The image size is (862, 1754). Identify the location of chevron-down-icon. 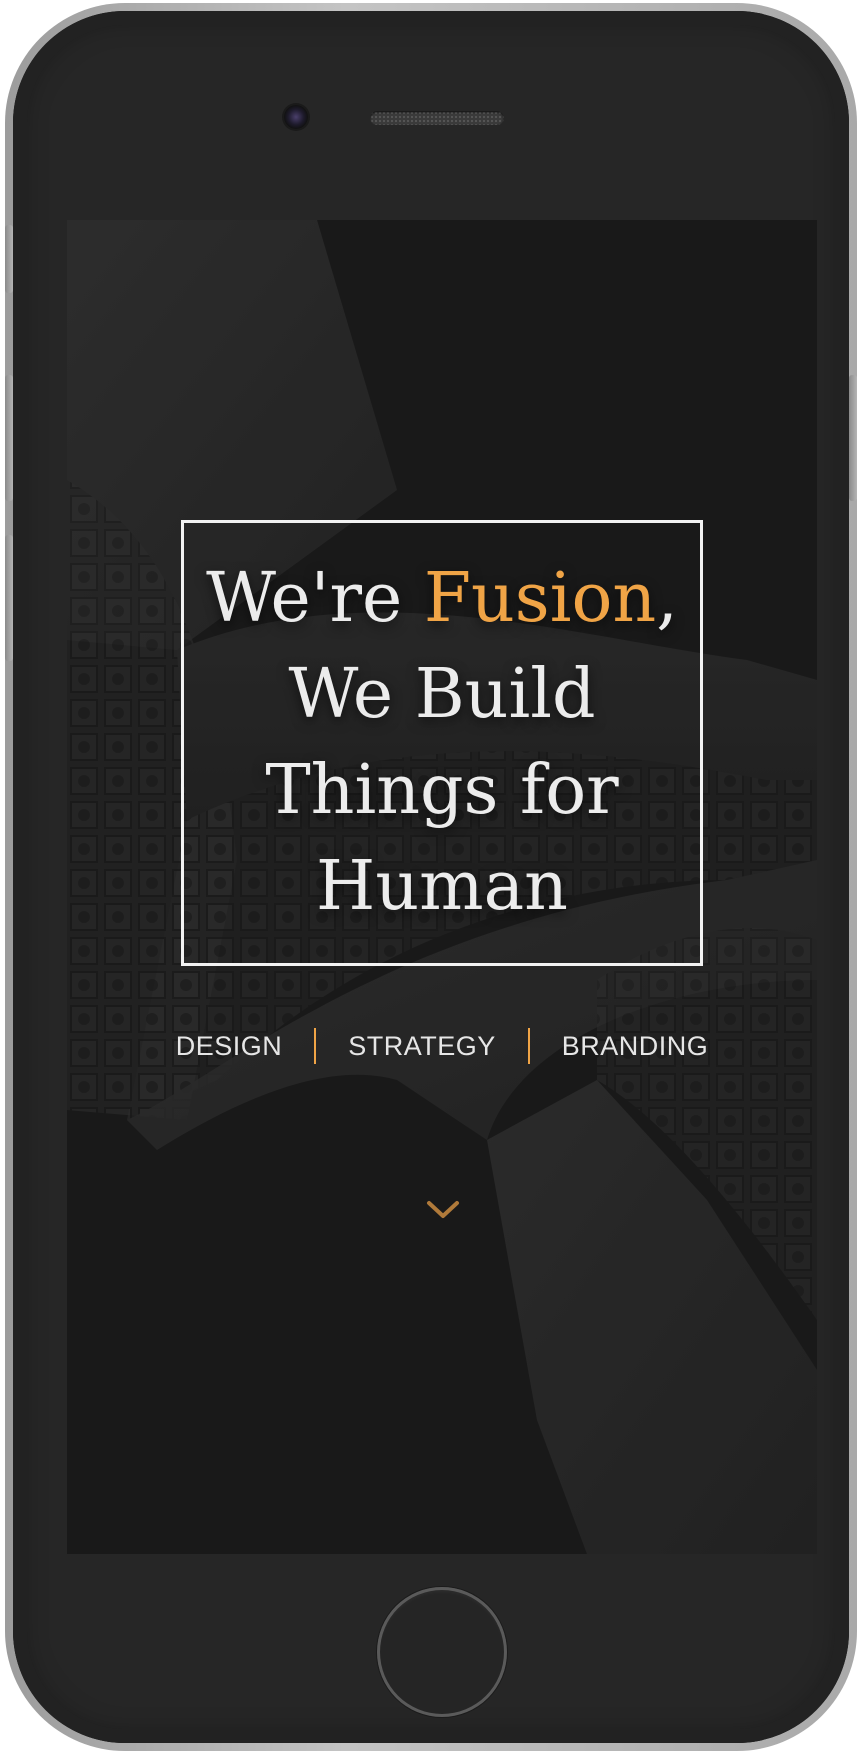
(443, 1209).